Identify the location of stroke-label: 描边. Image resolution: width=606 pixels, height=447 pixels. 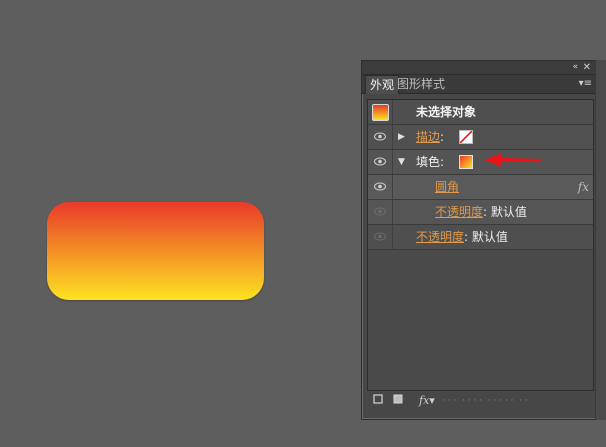
(428, 137).